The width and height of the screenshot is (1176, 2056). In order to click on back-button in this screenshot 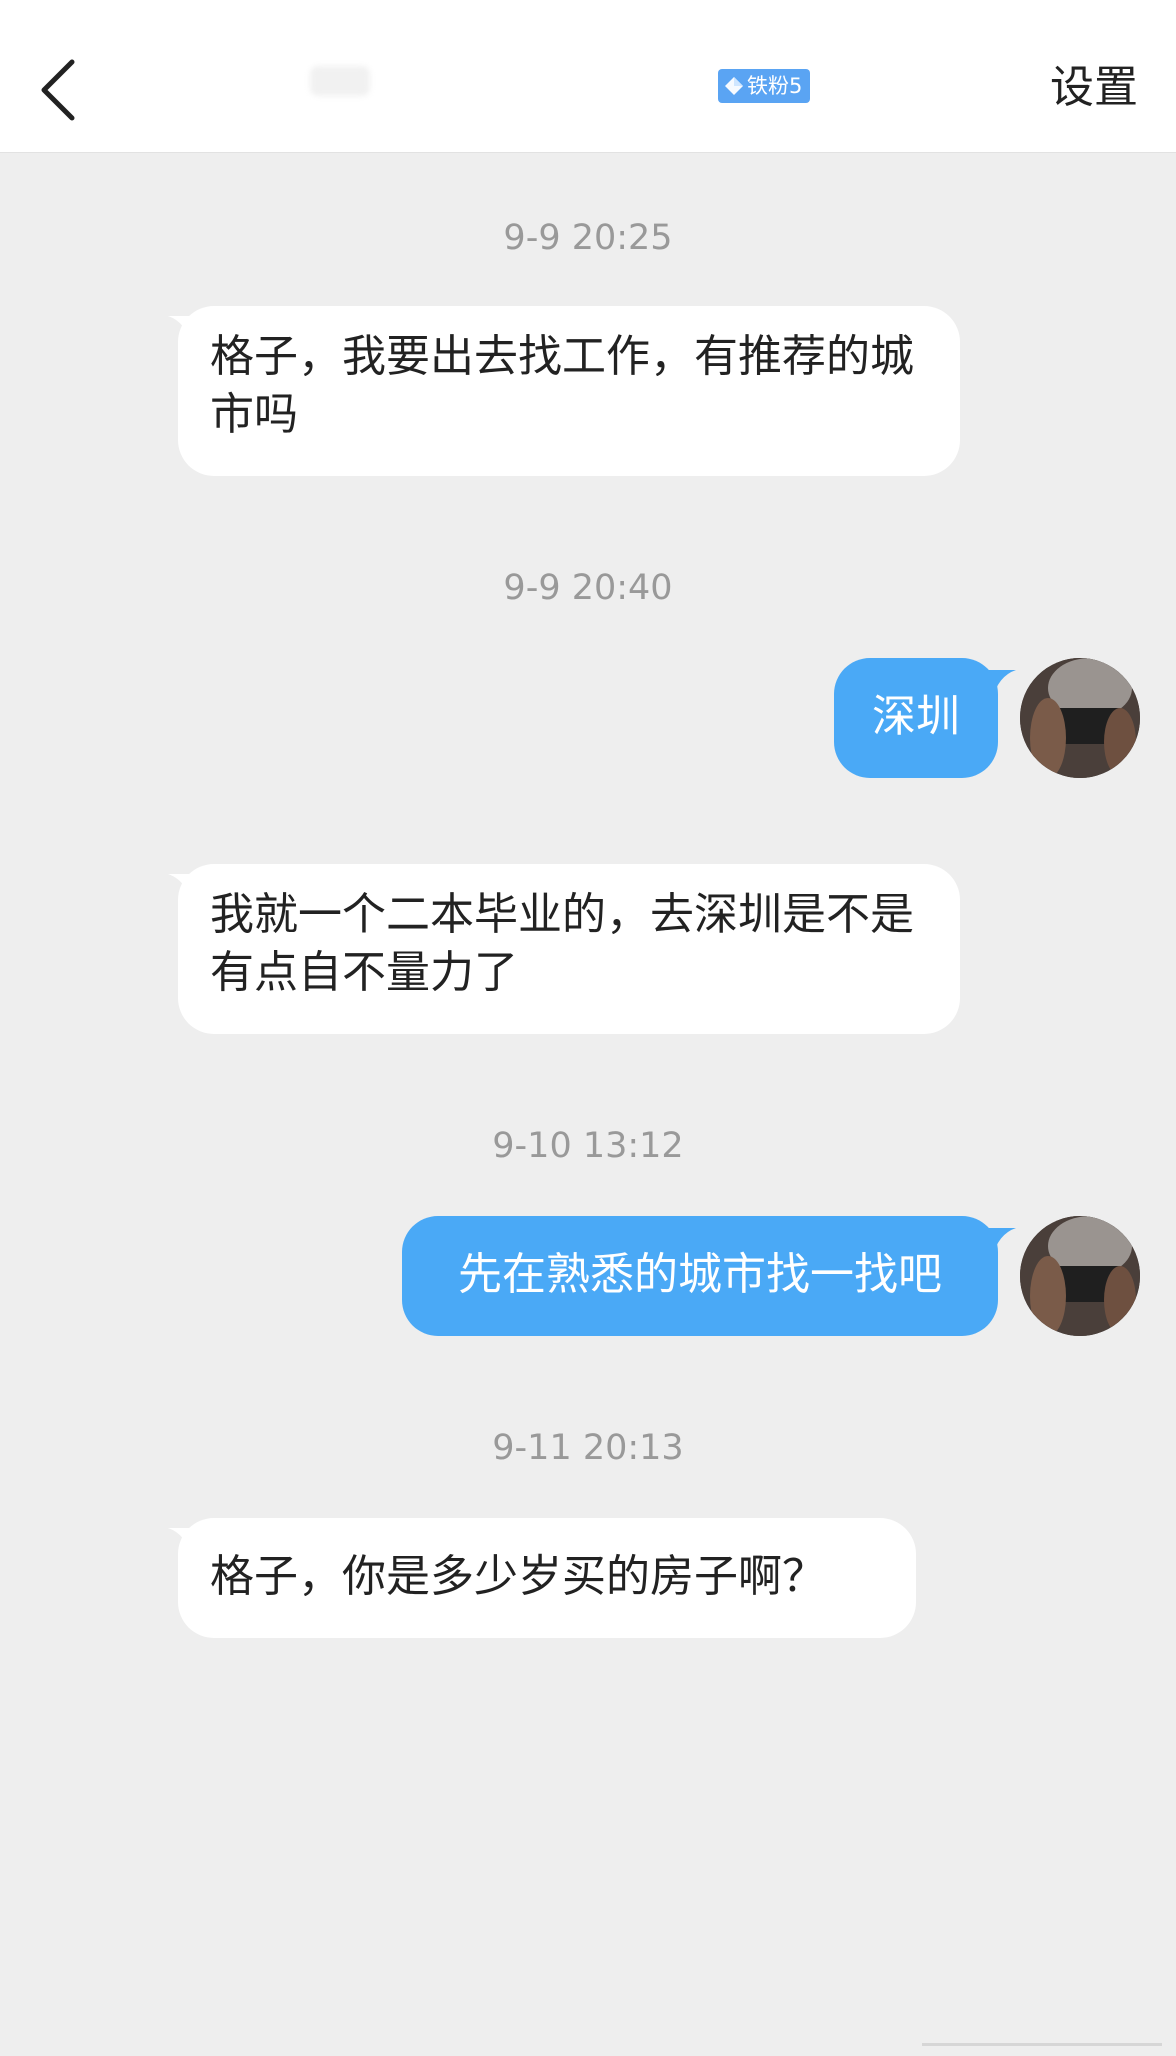, I will do `click(60, 90)`.